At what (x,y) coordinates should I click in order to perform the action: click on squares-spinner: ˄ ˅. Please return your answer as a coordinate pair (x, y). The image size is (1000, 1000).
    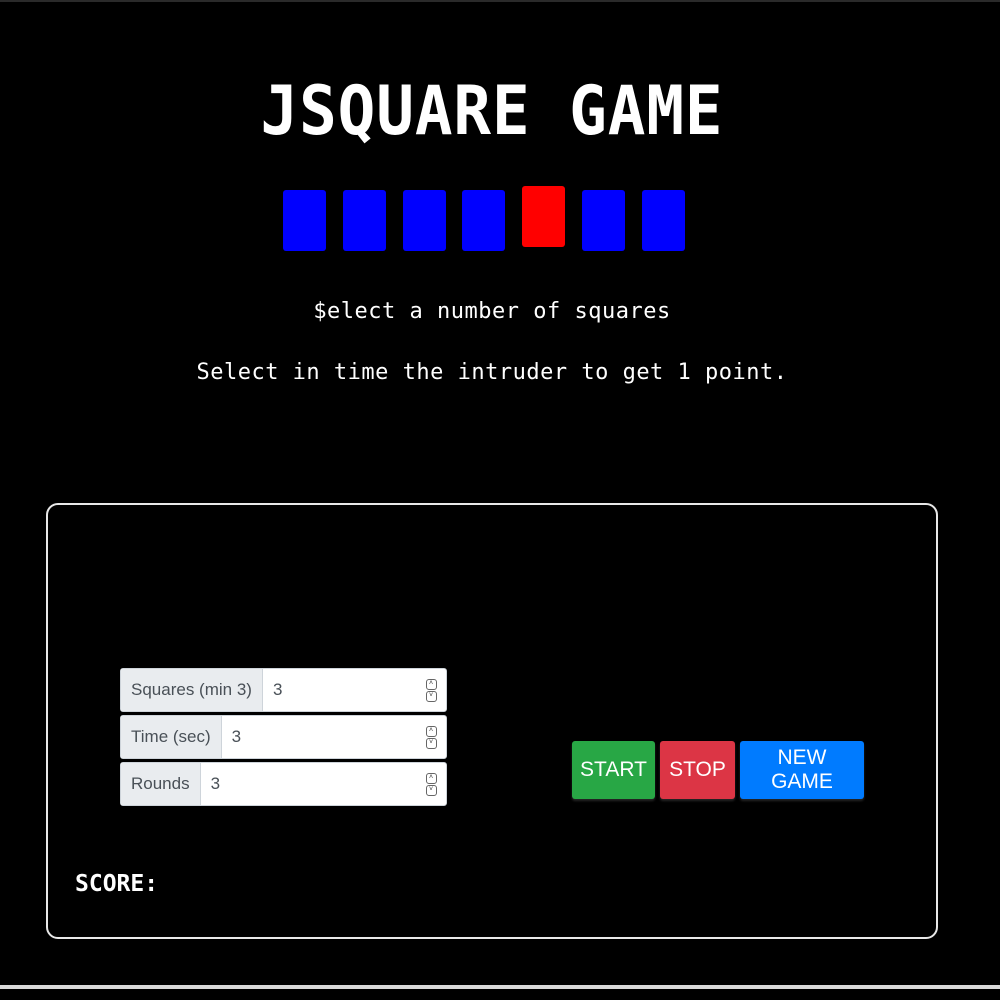
    Looking at the image, I should click on (434, 690).